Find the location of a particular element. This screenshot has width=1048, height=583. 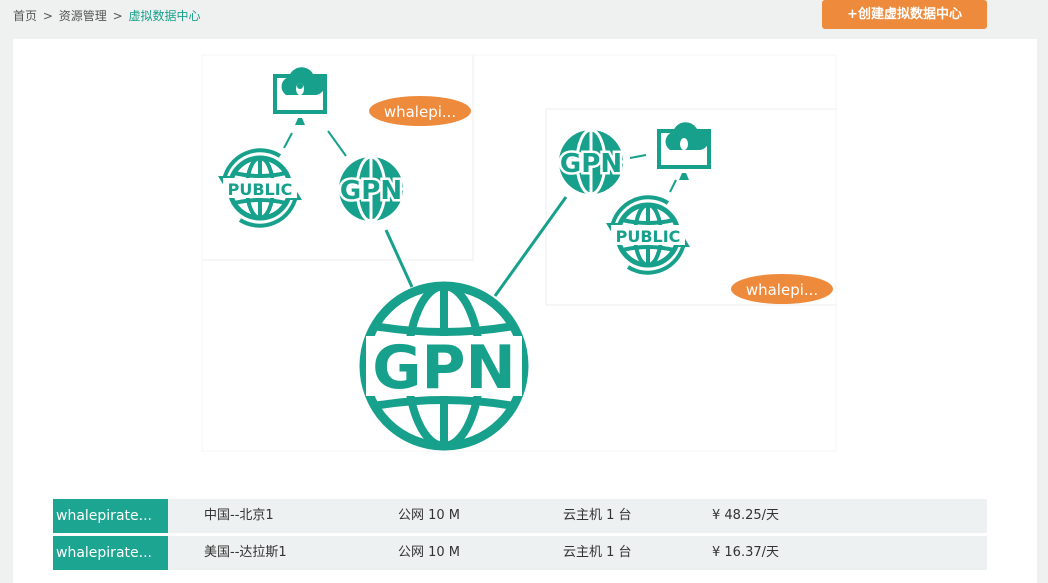

datacenter-region: 美国--达拉斯1 is located at coordinates (245, 552).